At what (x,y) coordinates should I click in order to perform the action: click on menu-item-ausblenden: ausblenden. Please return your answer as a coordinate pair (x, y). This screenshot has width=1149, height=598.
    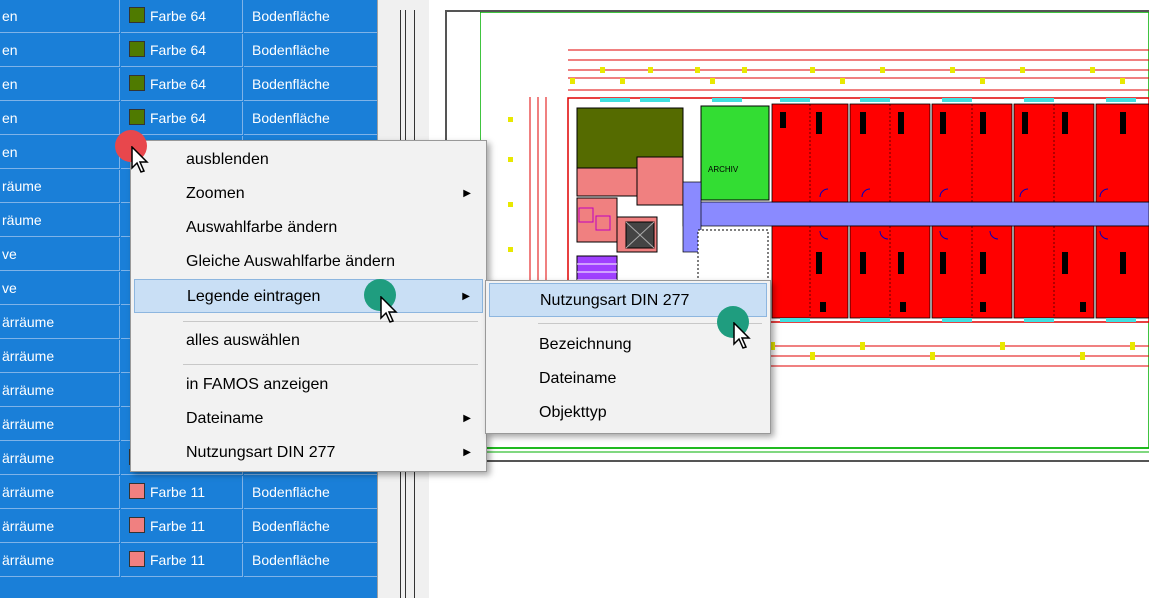
    Looking at the image, I should click on (308, 160).